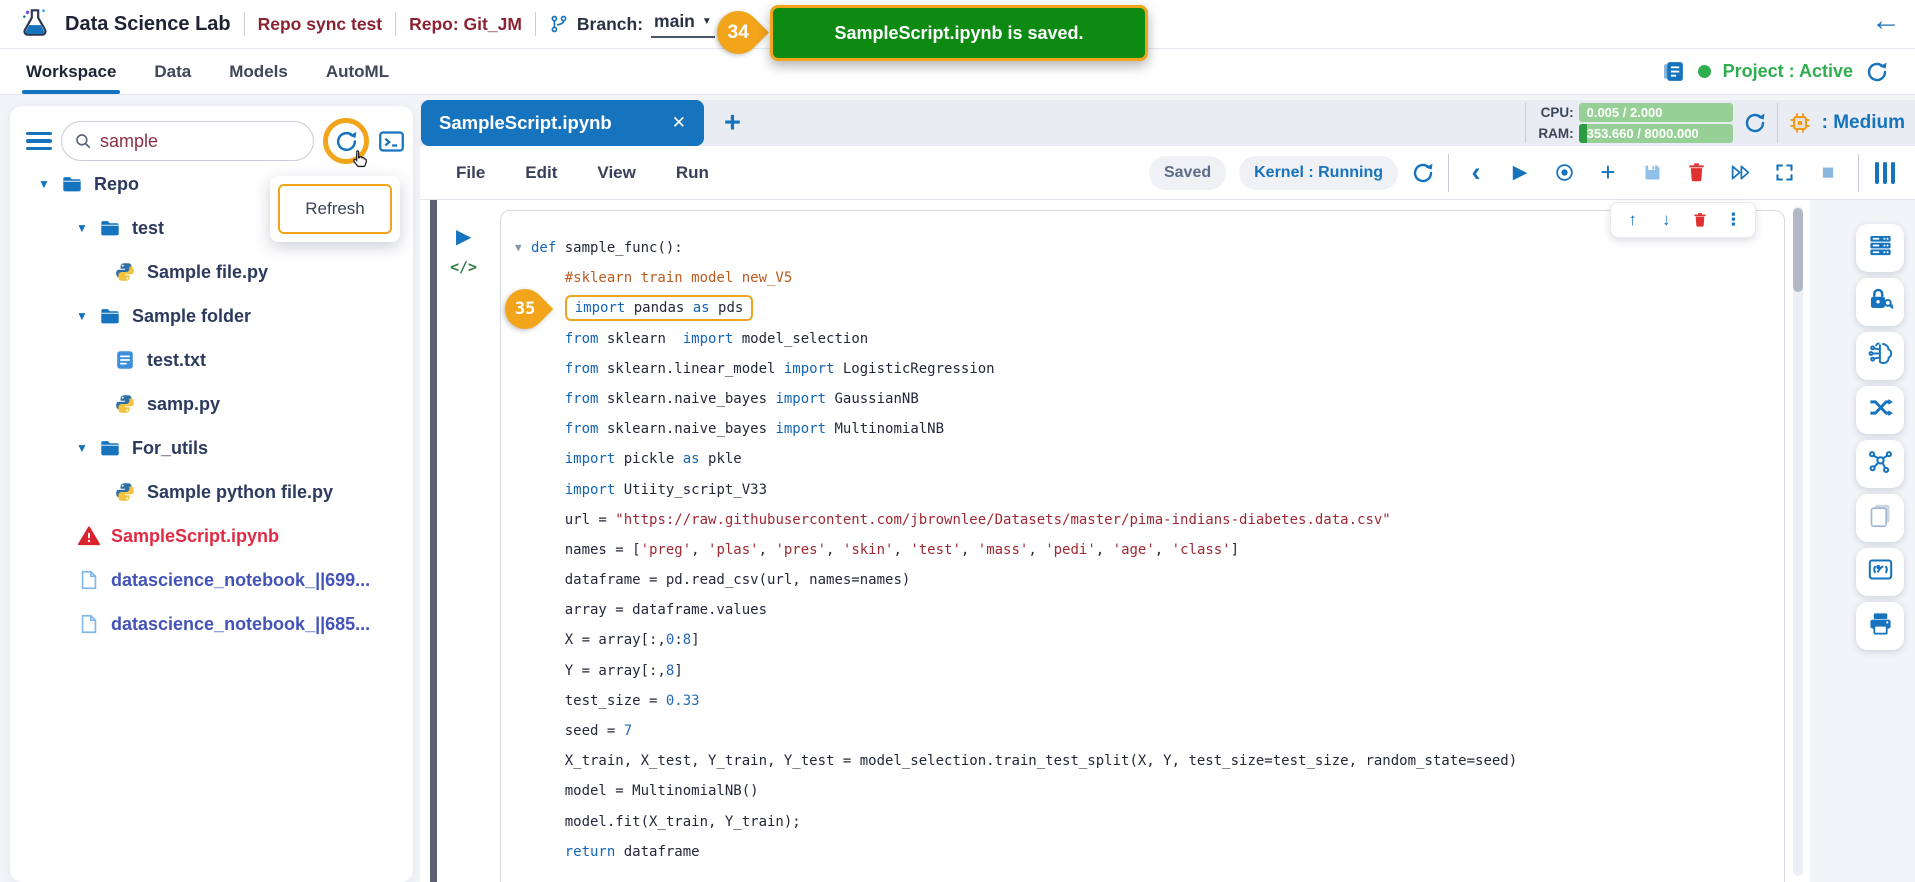 The image size is (1915, 882). What do you see at coordinates (1880, 572) in the screenshot?
I see `rail-button-function-window` at bounding box center [1880, 572].